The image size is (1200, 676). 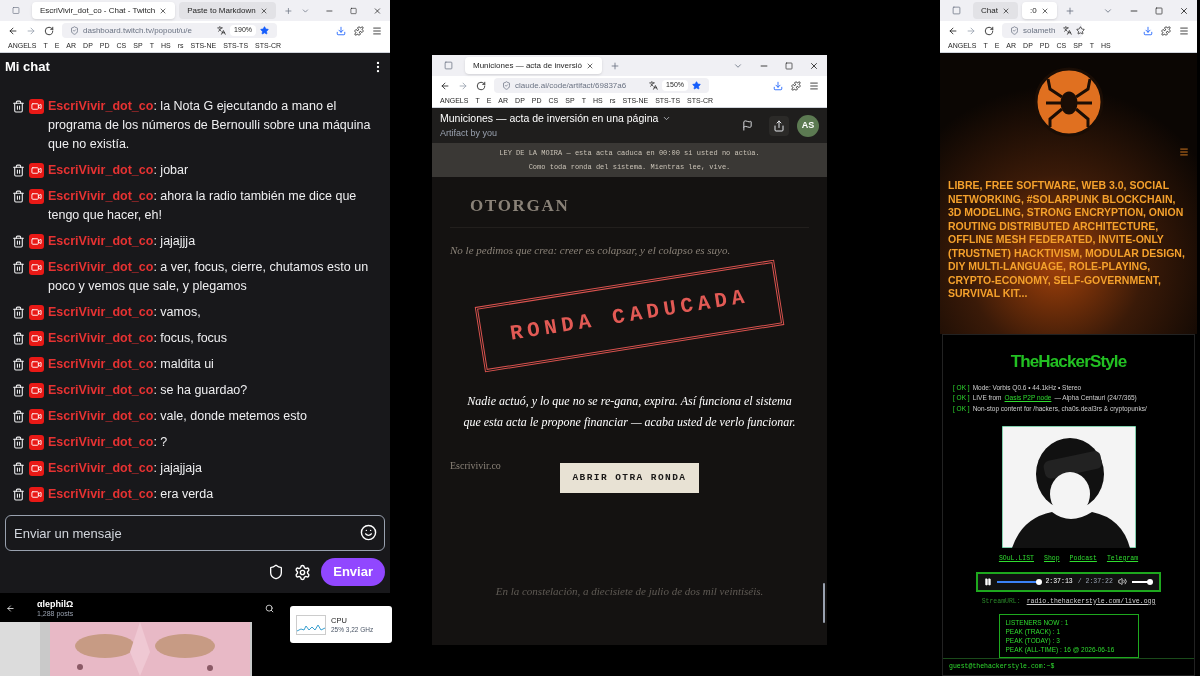 I want to click on flag-icon, so click(x=747, y=125).